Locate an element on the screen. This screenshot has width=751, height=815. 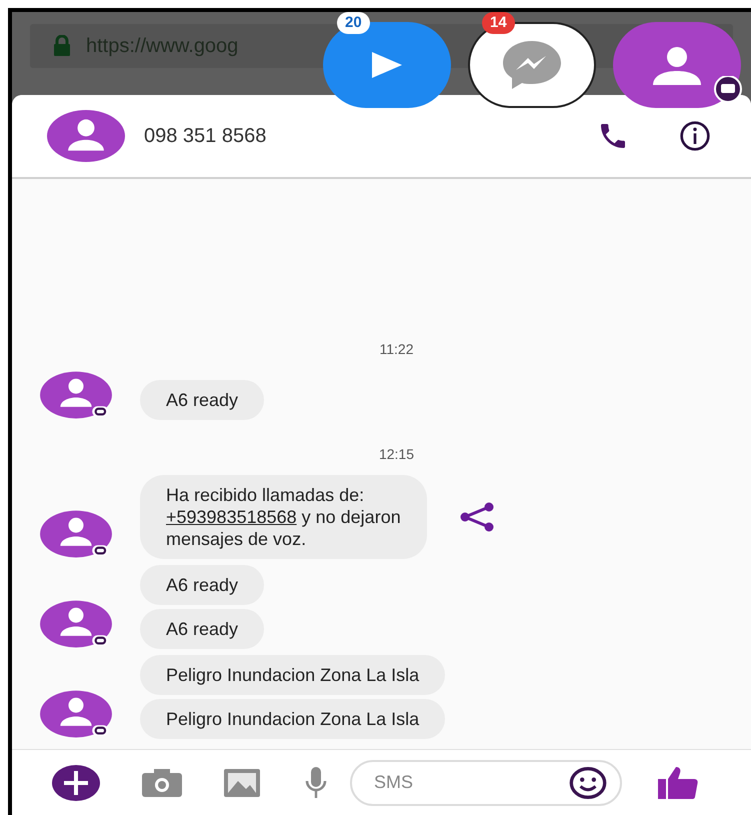
timestamp: 11:22 is located at coordinates (397, 349).